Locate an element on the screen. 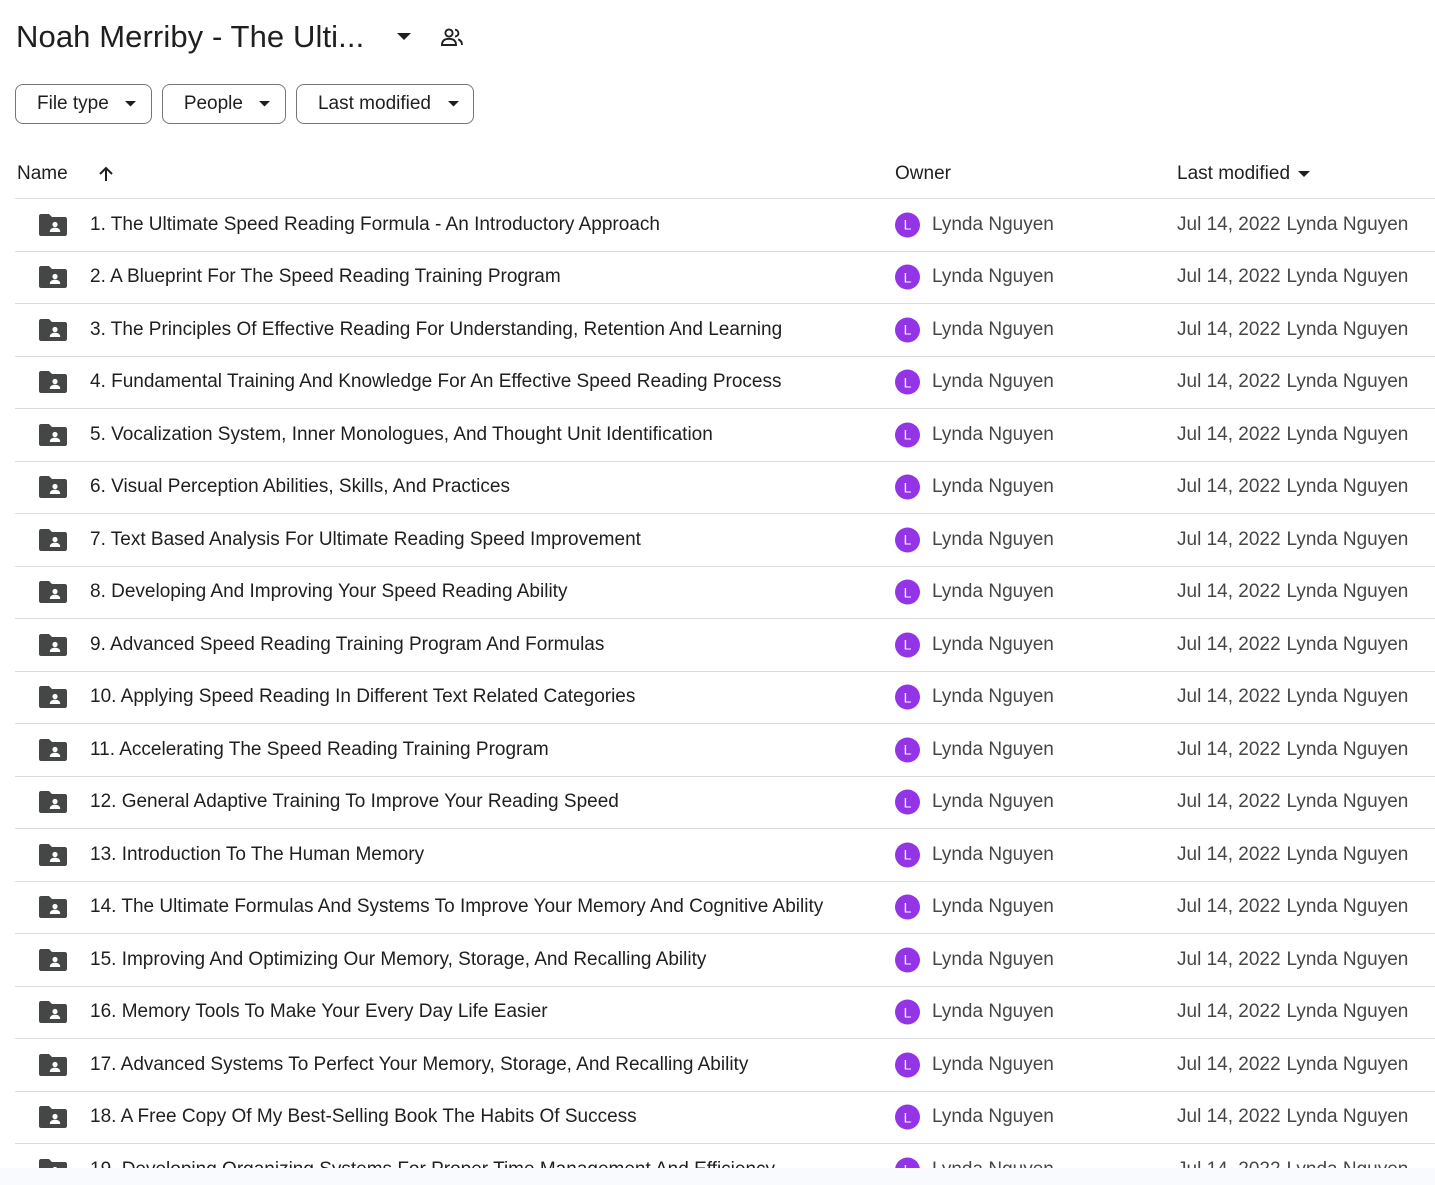 This screenshot has height=1185, width=1435. last-modified-column-label: Last modified is located at coordinates (1234, 173).